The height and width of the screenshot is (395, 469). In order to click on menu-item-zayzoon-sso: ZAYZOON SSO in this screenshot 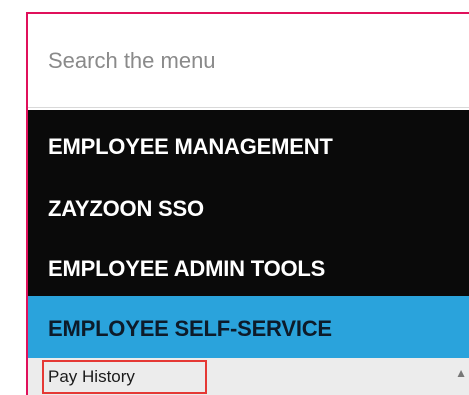, I will do `click(126, 209)`.